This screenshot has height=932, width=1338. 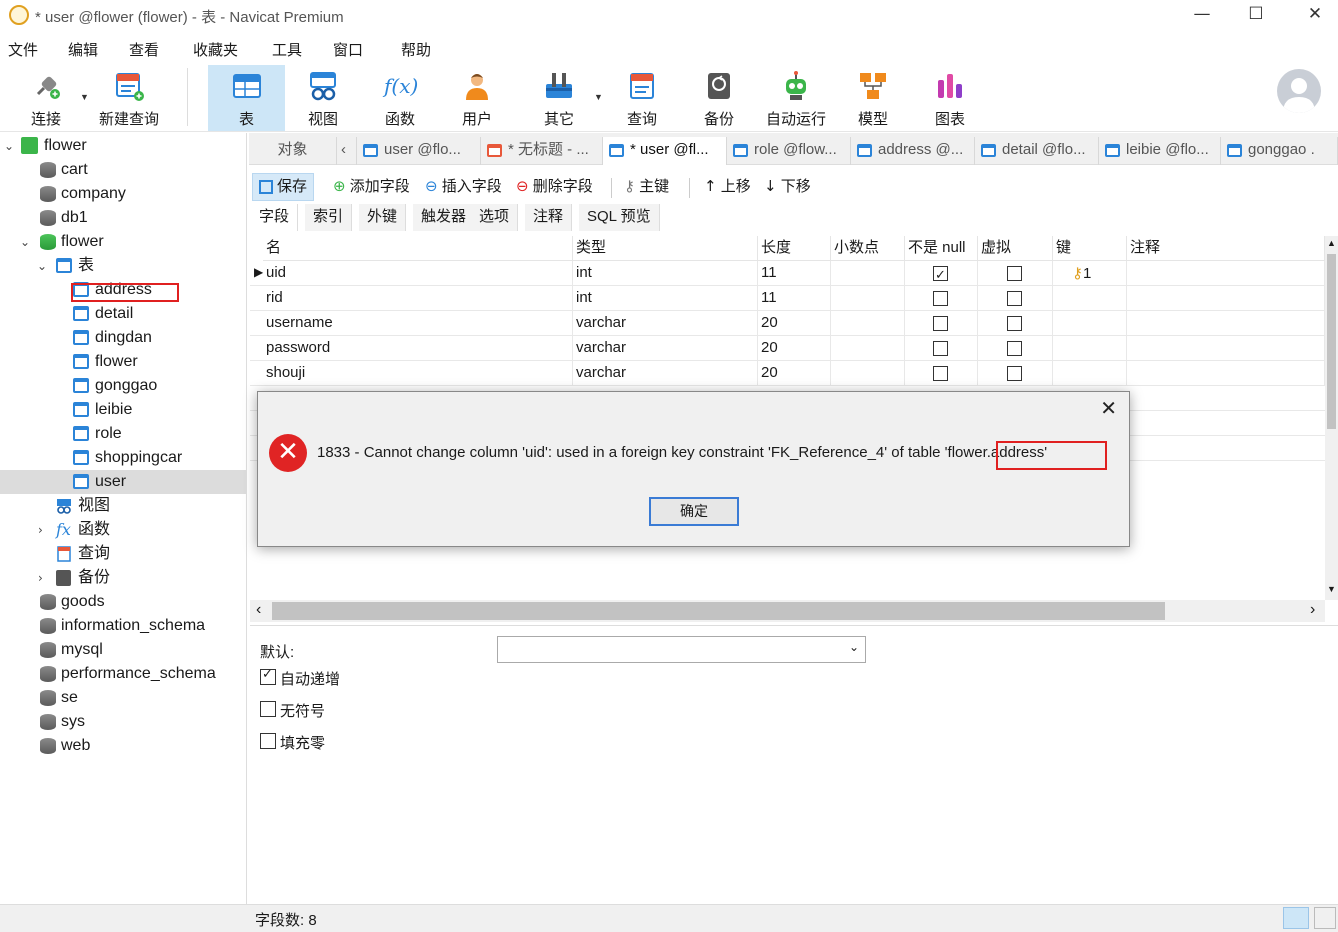 I want to click on scroll-up-icon: ▲, so click(x=1331, y=243).